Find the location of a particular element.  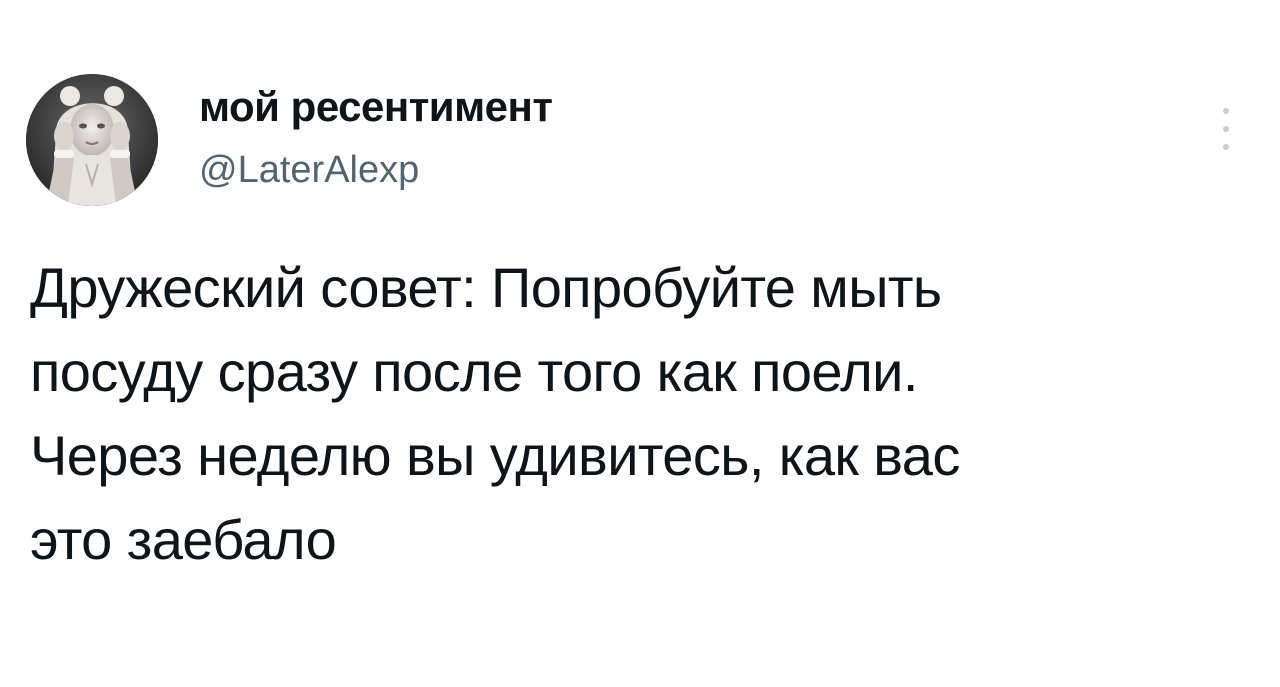

author-handle: @LaterAlexp is located at coordinates (309, 170).